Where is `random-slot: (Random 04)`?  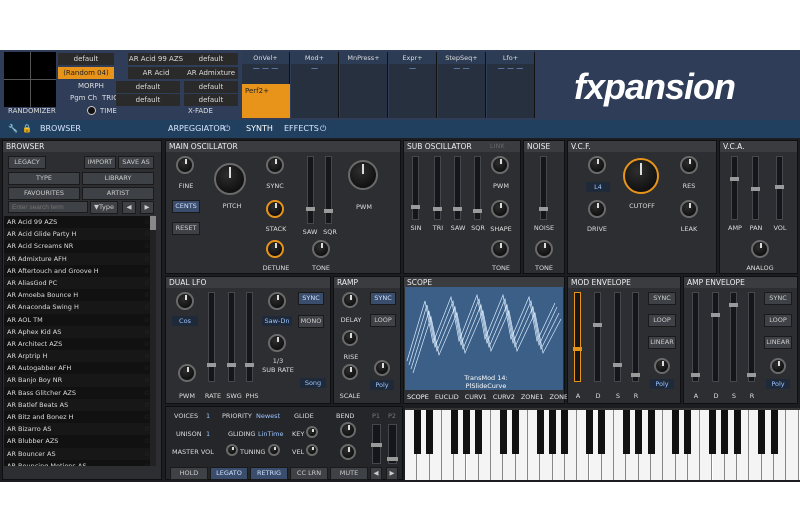 random-slot: (Random 04) is located at coordinates (86, 73).